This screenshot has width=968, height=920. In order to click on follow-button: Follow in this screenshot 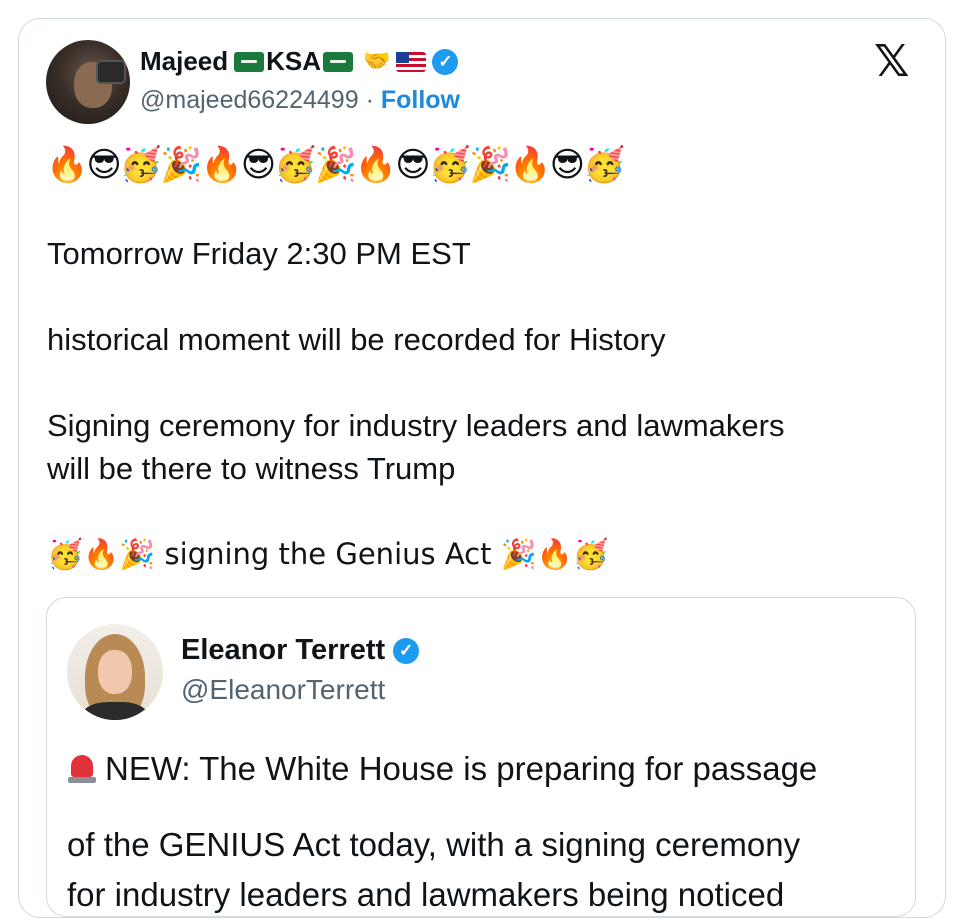, I will do `click(420, 100)`.